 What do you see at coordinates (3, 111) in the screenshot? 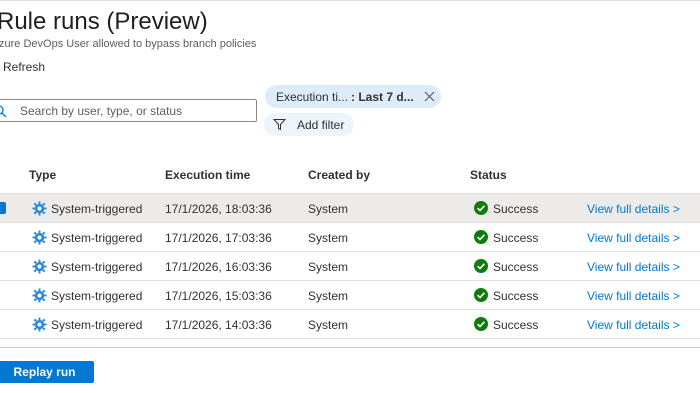
I see `search-icon` at bounding box center [3, 111].